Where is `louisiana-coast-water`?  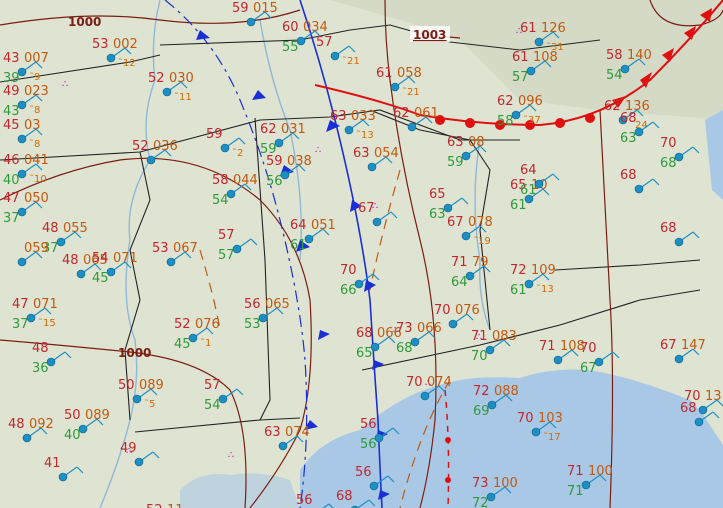 louisiana-coast-water is located at coordinates (240, 490).